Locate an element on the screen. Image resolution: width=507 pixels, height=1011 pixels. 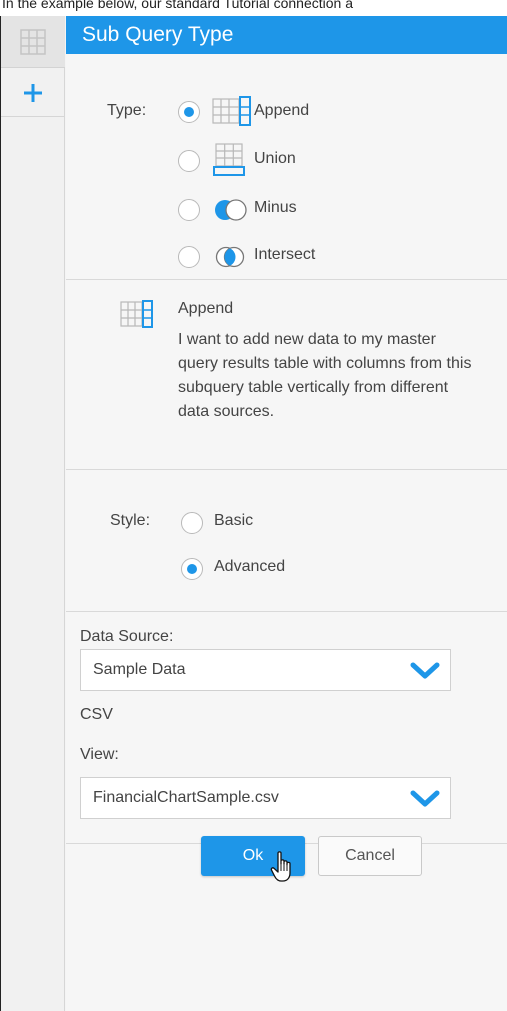
type-radio-union is located at coordinates (189, 161).